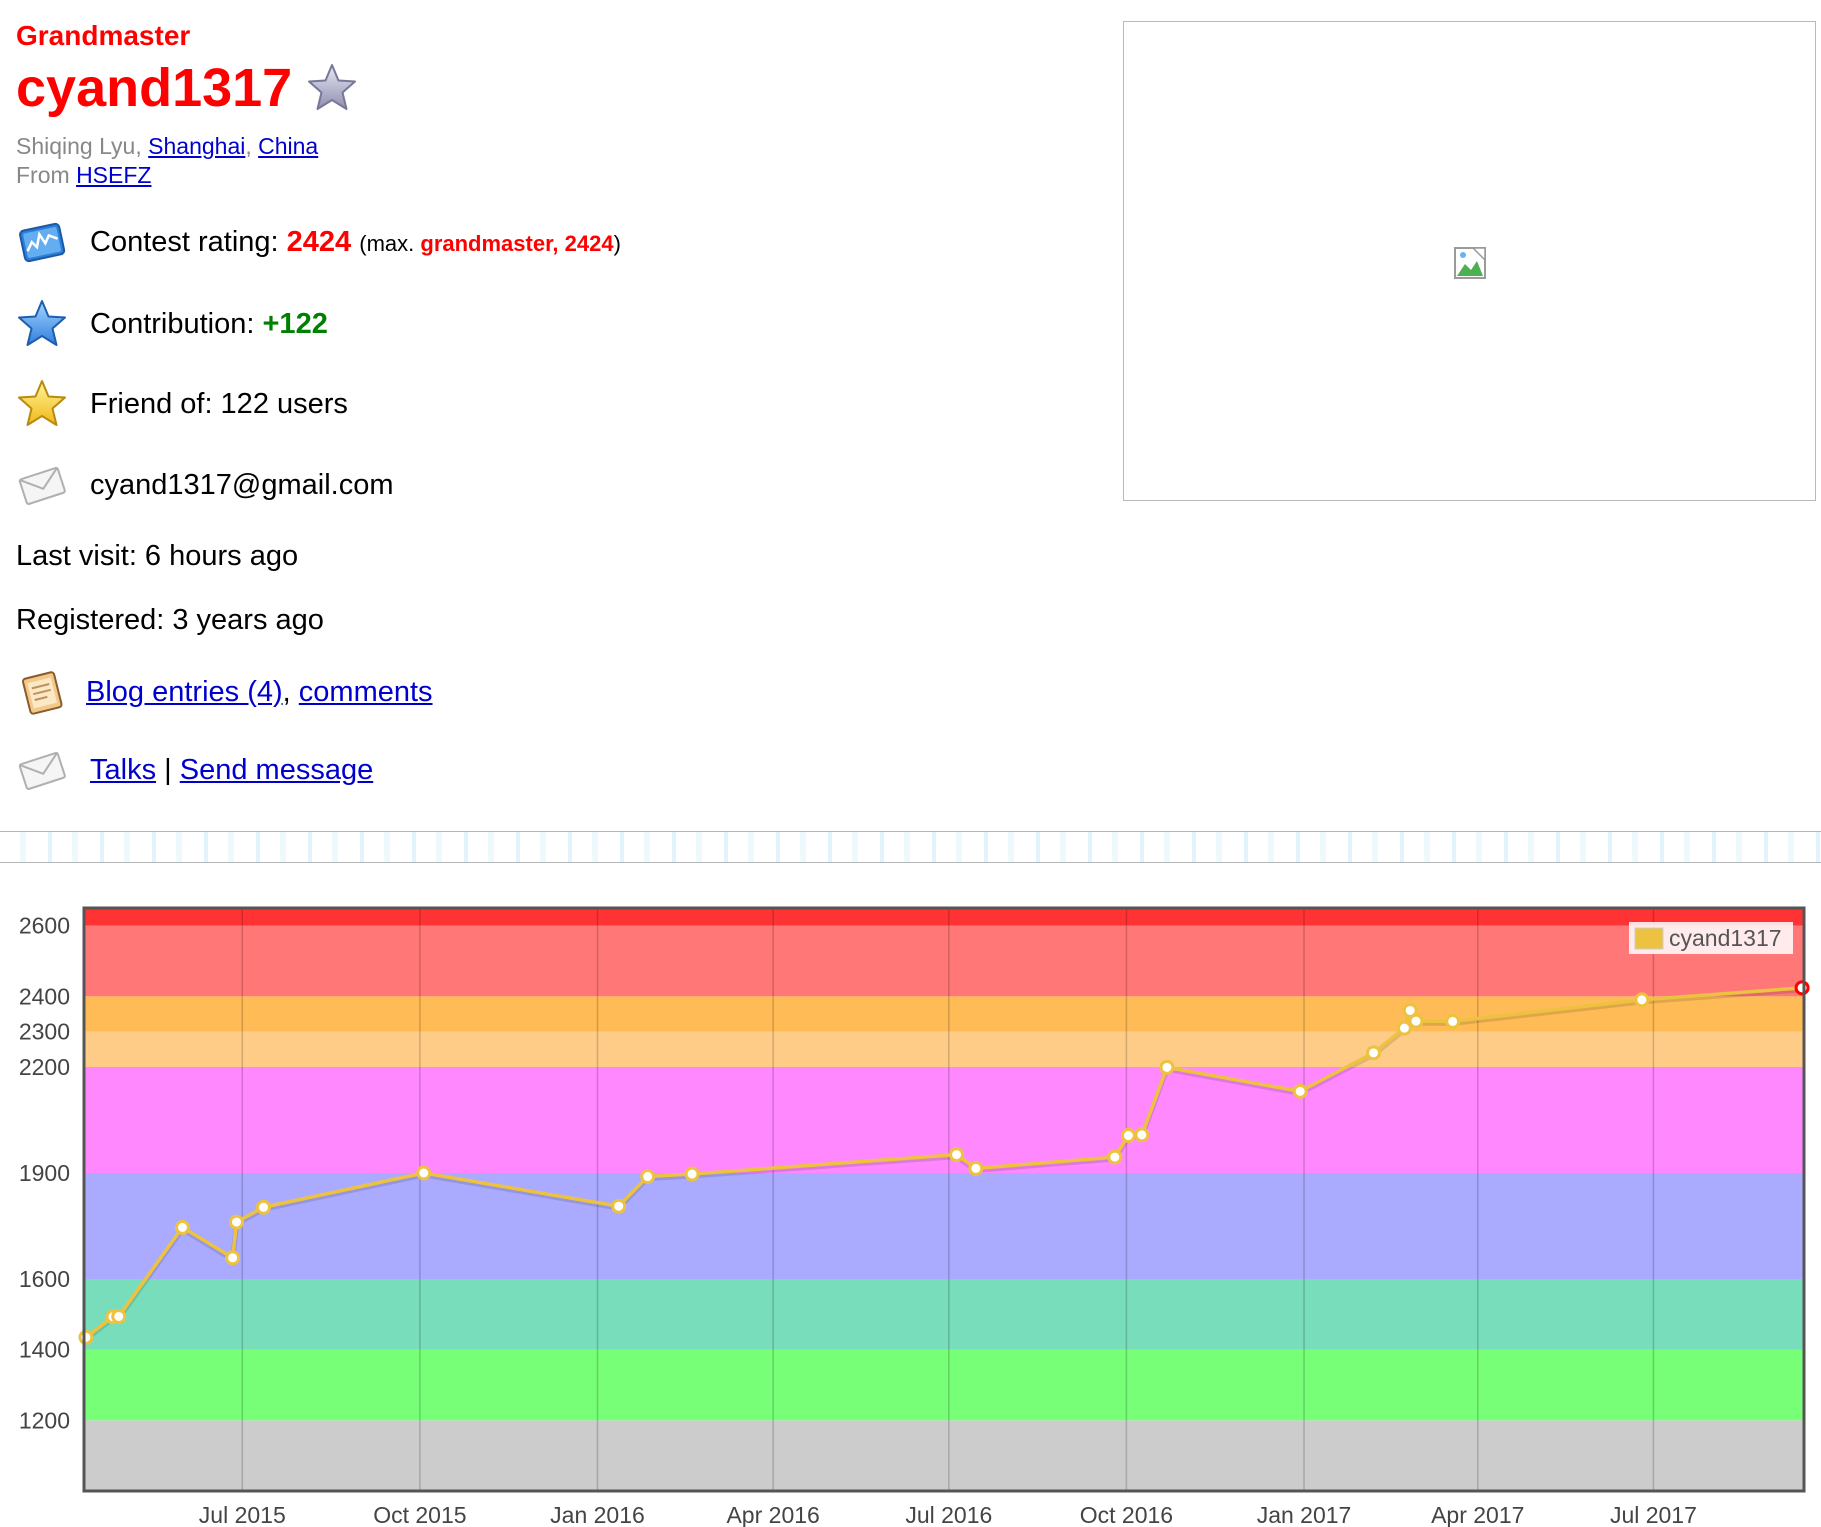 The image size is (1821, 1527). I want to click on broken-image-icon, so click(1470, 263).